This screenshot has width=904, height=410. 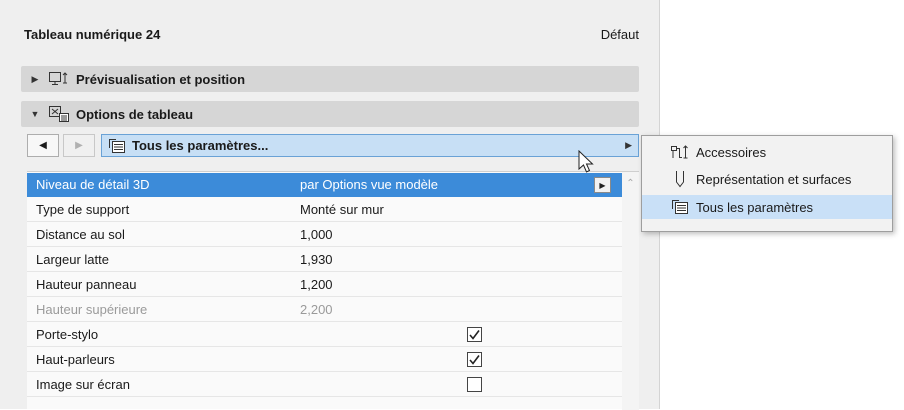 What do you see at coordinates (75, 359) in the screenshot?
I see `param-name: Haut-parleurs` at bounding box center [75, 359].